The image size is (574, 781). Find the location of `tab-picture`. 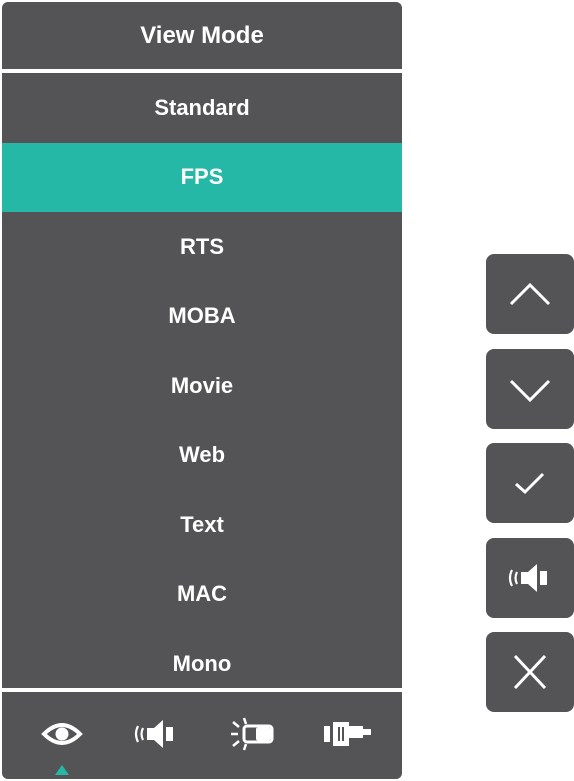

tab-picture is located at coordinates (252, 734).